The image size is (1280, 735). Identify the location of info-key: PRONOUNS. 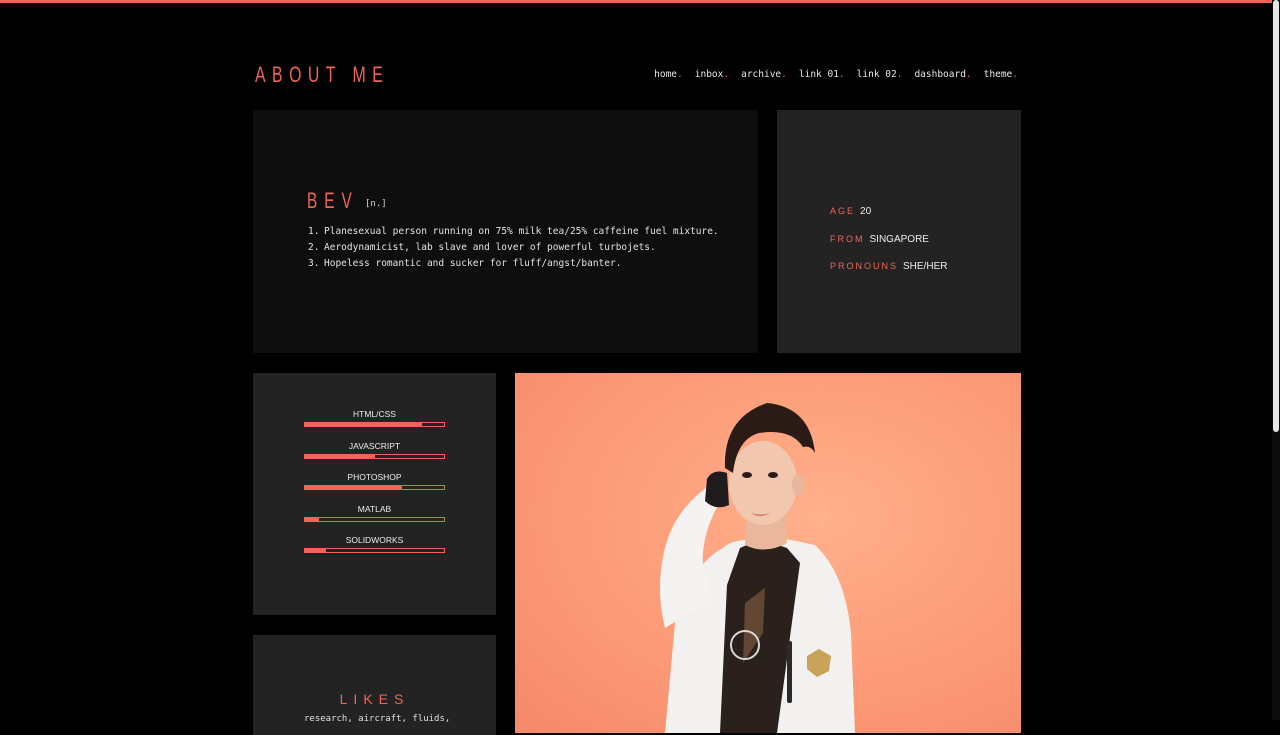
(864, 266).